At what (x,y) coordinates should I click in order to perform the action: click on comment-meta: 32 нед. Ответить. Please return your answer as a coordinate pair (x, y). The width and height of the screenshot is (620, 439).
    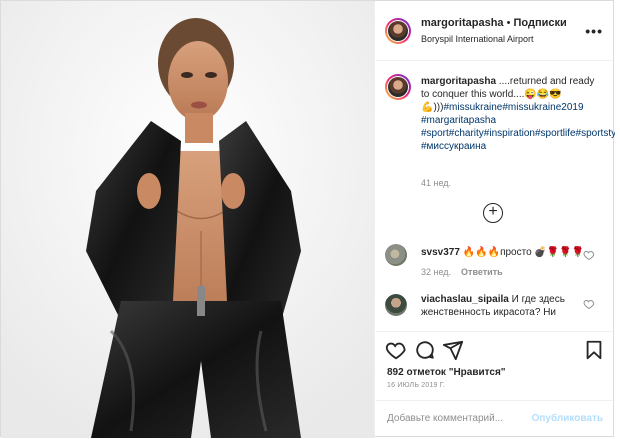
    Looking at the image, I should click on (462, 272).